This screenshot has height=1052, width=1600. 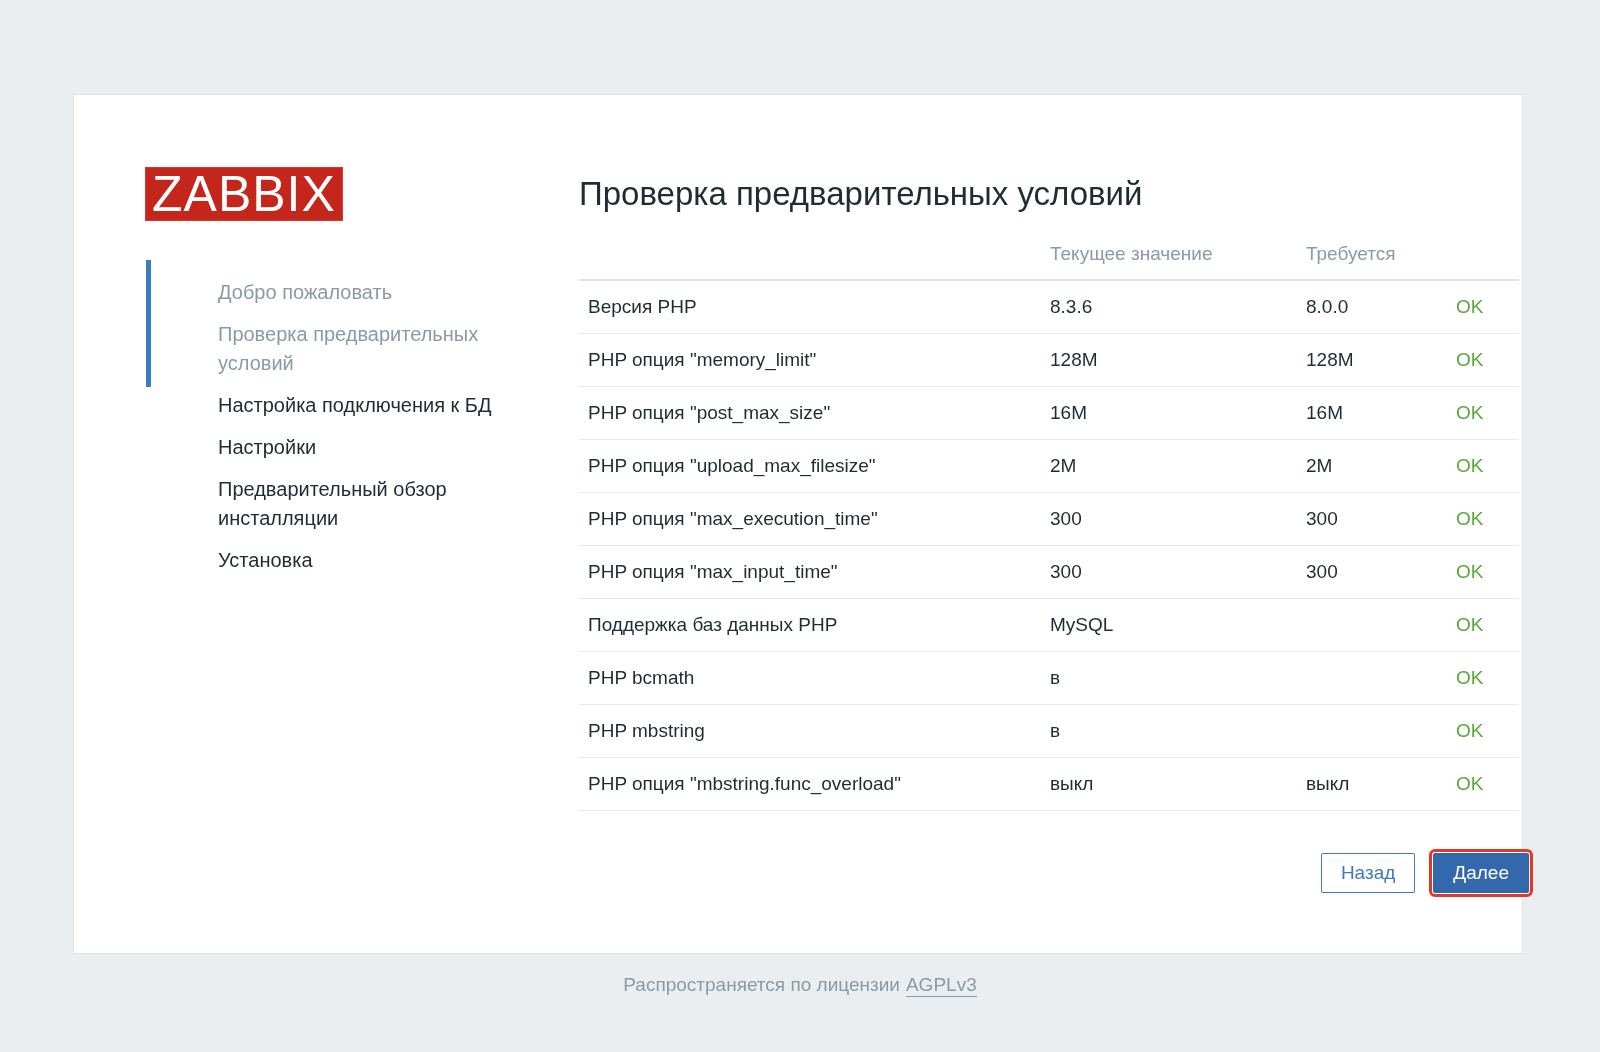 What do you see at coordinates (355, 405) in the screenshot?
I see `step-item: Настройка подключения к БД` at bounding box center [355, 405].